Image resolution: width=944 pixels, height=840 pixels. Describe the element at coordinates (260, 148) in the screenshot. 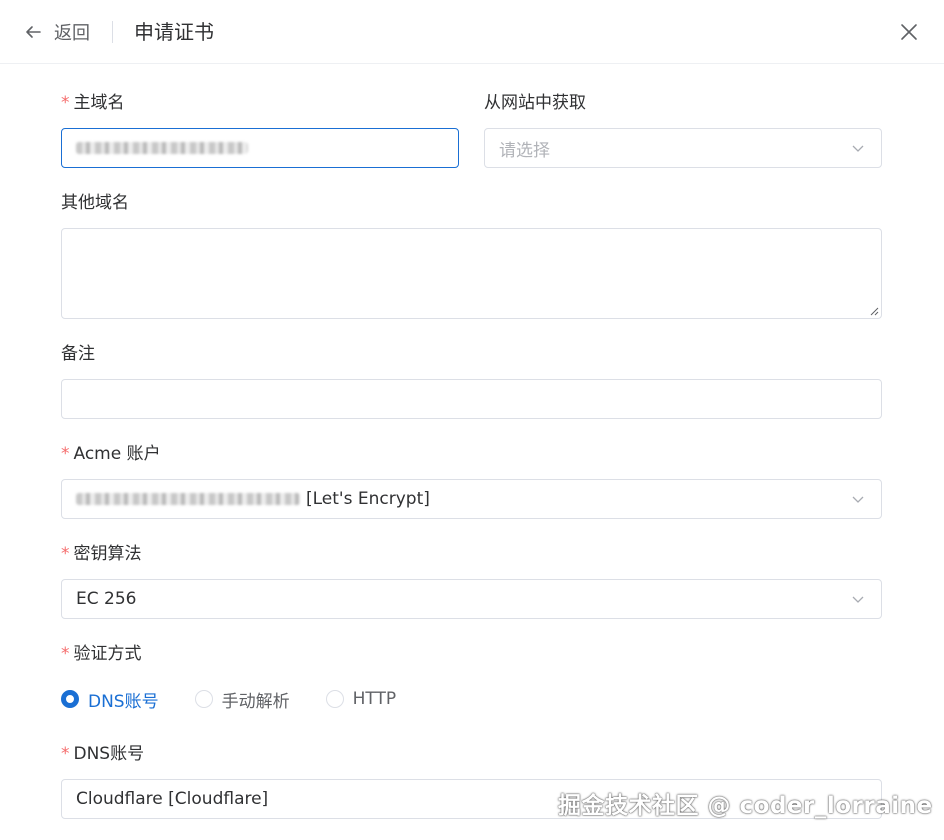

I see `main-domain-input` at that location.